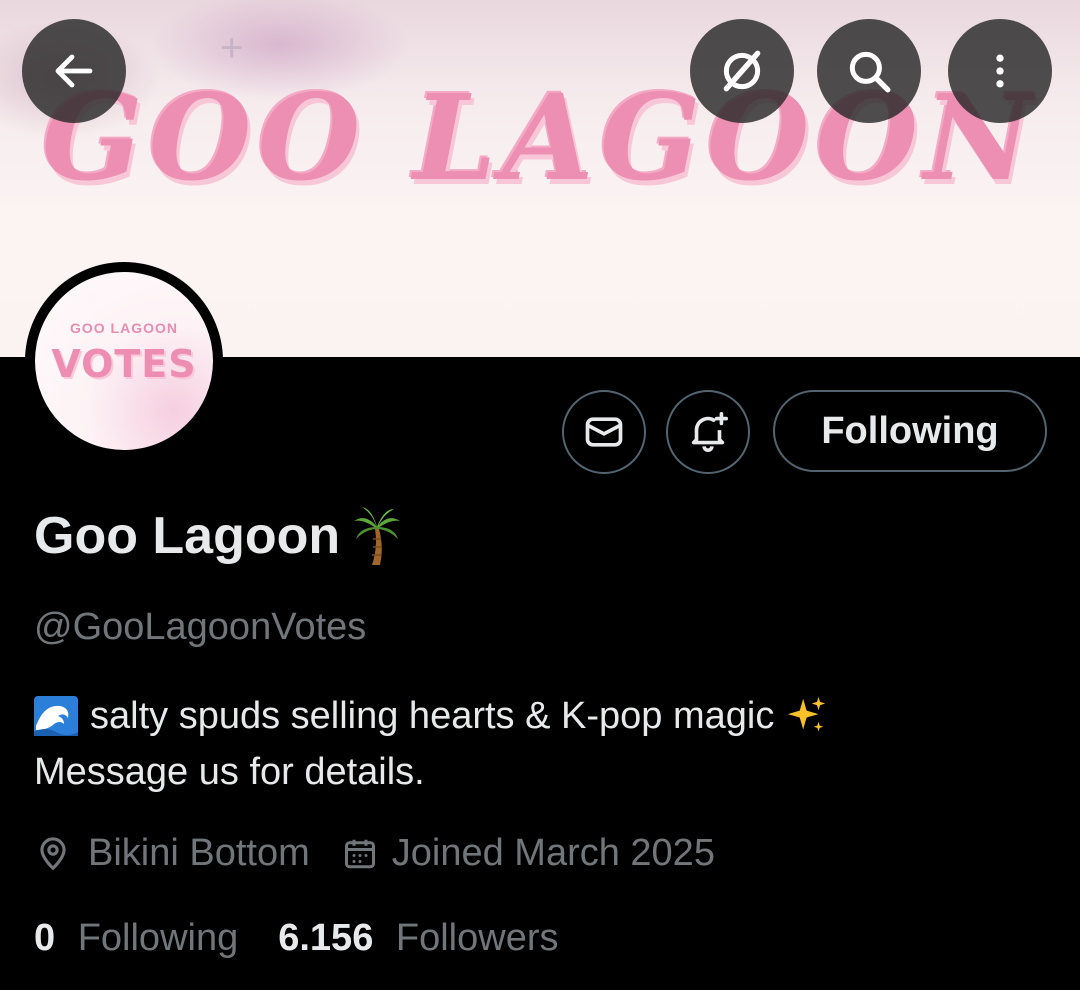 The image size is (1080, 990). I want to click on more-button, so click(1000, 71).